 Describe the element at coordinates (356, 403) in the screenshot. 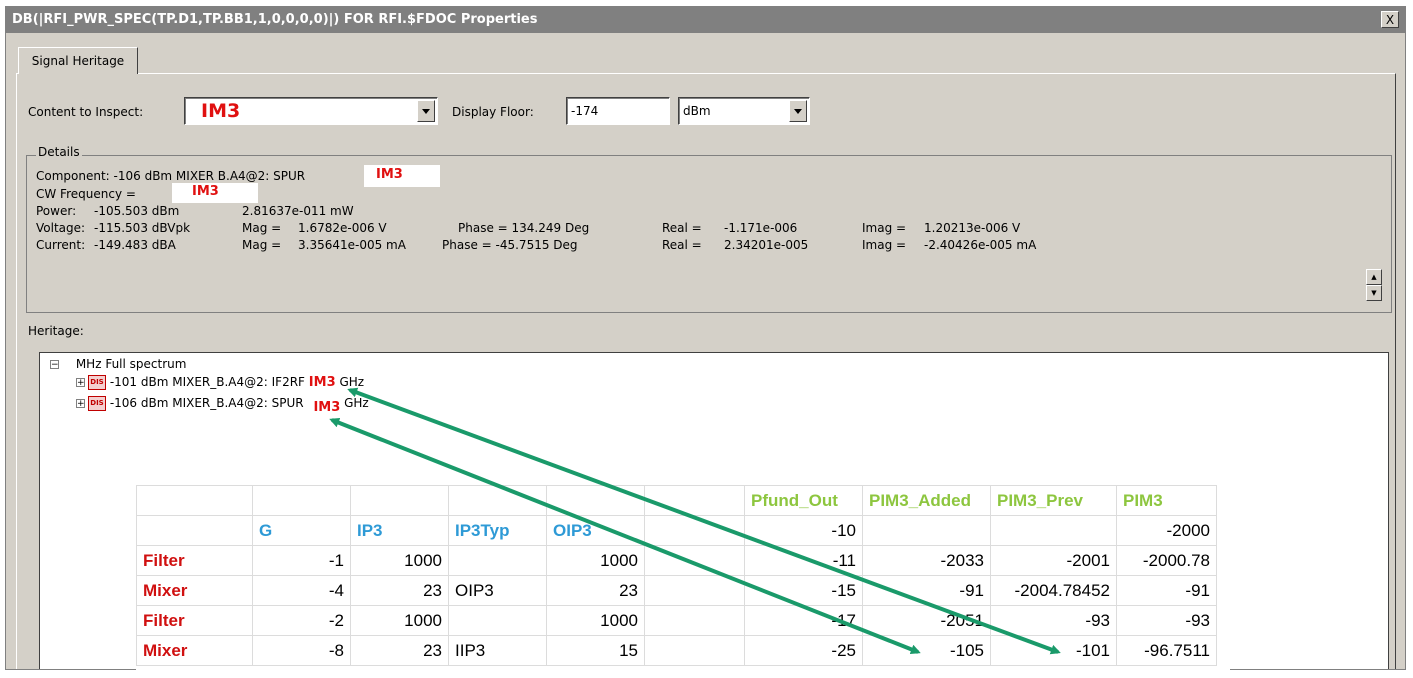

I see `tree-node-suffix: GHz` at that location.